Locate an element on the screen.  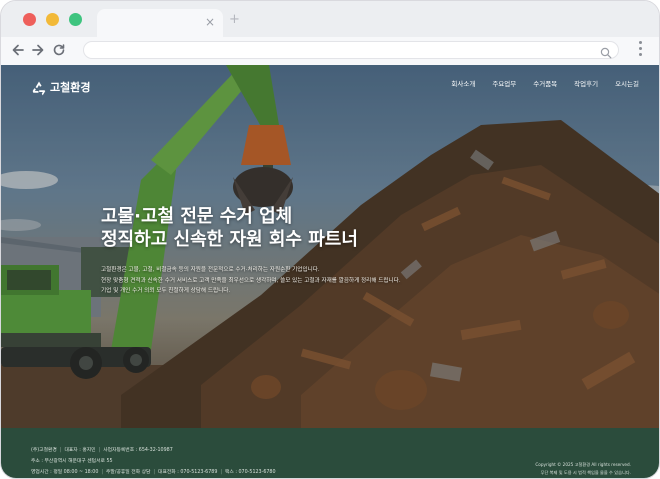
hero-desc-line-3: 기업 및 개인 수거 의뢰 모두 친절하게 상담해 드립니다. is located at coordinates (166, 291).